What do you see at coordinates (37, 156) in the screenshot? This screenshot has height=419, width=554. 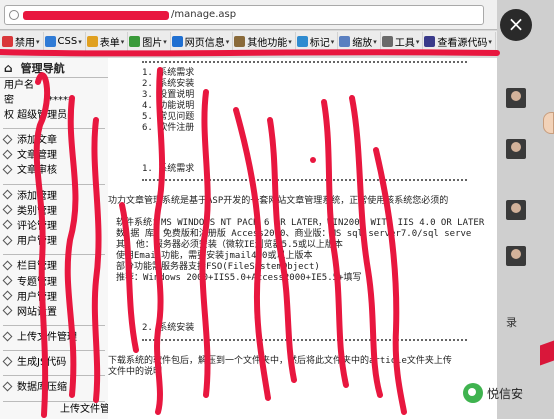 I see `nav-link-label: 文章管理` at bounding box center [37, 156].